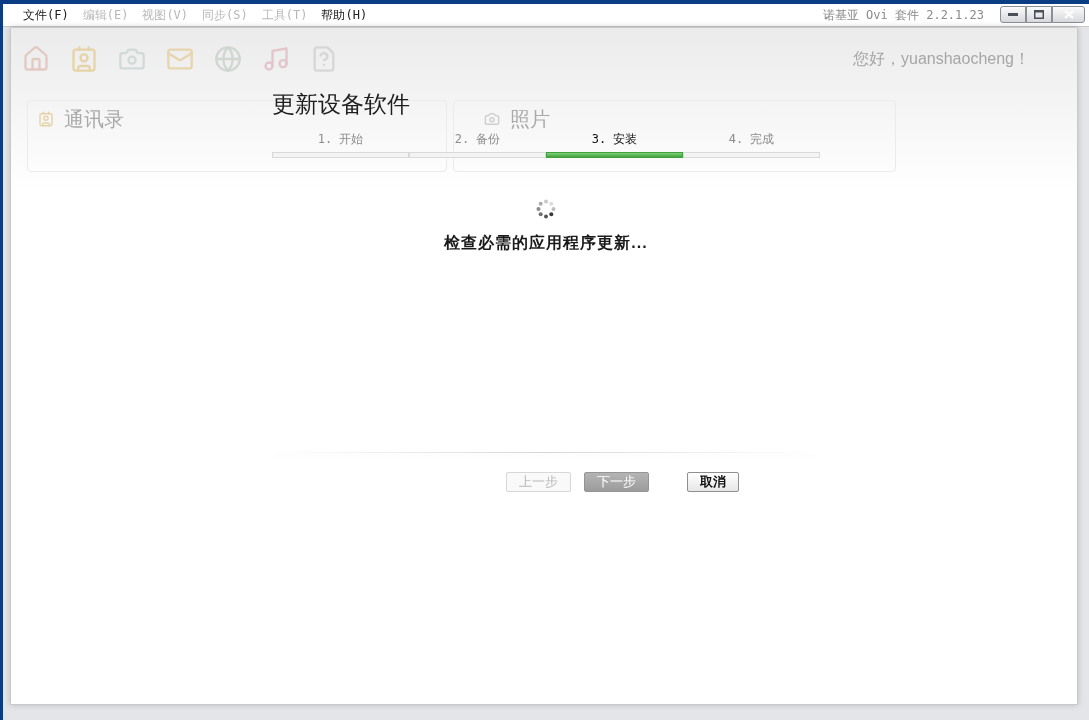  I want to click on maximize-icon, so click(1039, 14).